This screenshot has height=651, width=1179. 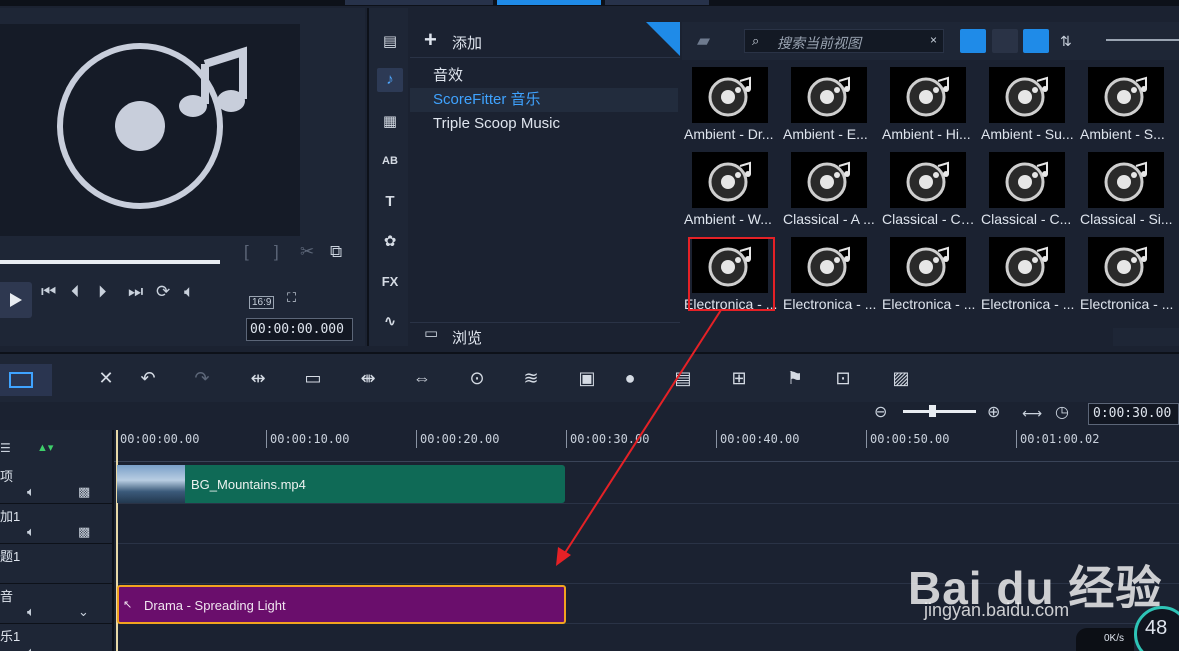 I want to click on speed-icon: ⚑, so click(x=795, y=378).